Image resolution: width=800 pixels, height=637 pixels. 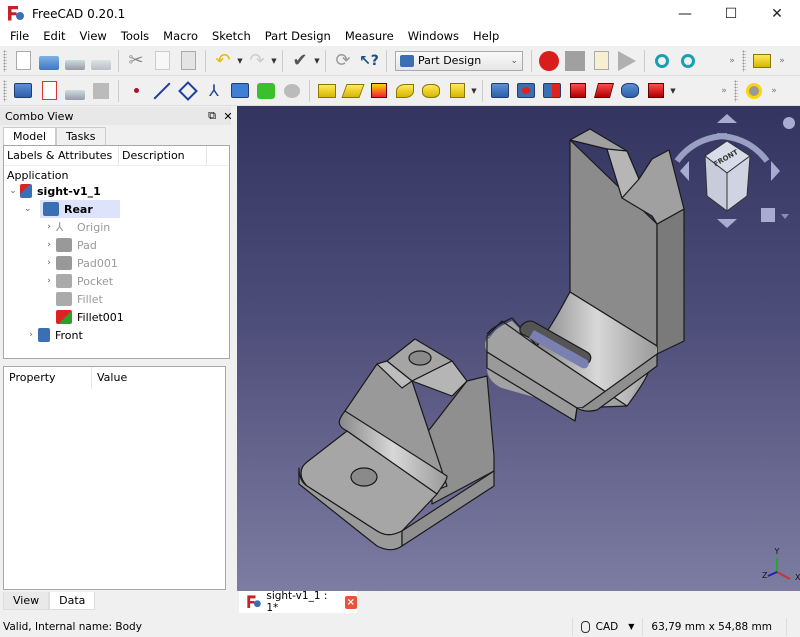 I want to click on tree-item-pad: › Pad, so click(x=69, y=245).